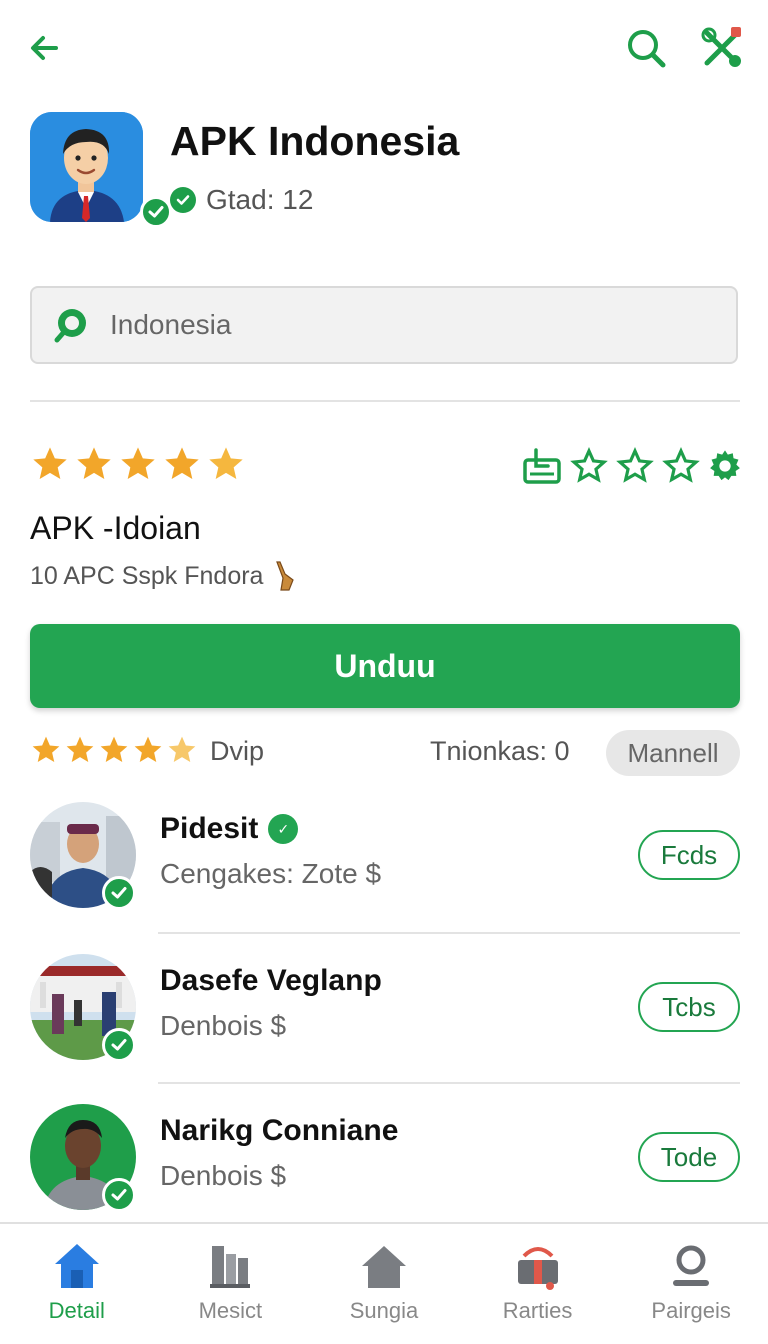 This screenshot has width=768, height=1344. I want to click on manual-pill: Mannell, so click(673, 753).